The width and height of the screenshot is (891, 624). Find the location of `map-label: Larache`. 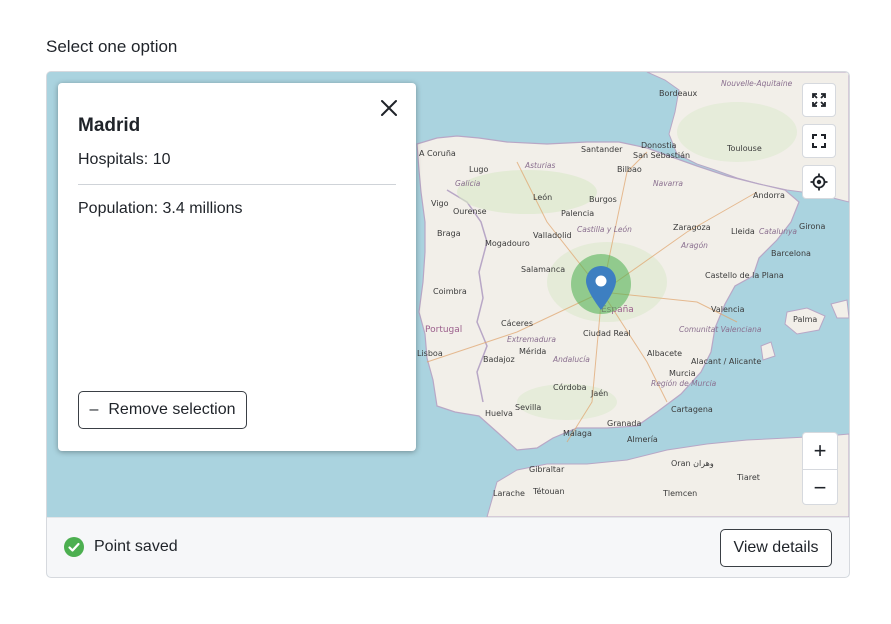

map-label: Larache is located at coordinates (509, 493).